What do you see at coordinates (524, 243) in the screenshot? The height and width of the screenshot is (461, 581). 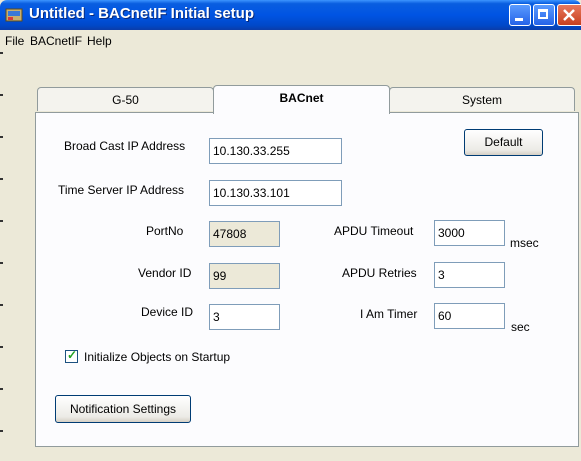 I see `apdu-timeout-unit: msec` at bounding box center [524, 243].